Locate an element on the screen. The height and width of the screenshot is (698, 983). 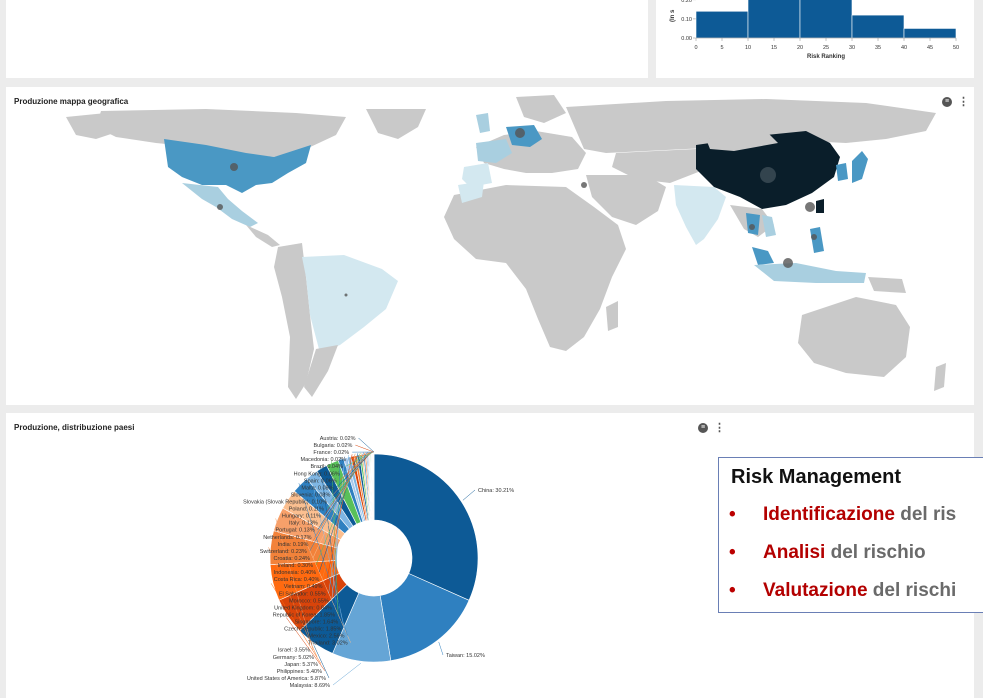
histogram-x-tick-label: 30 is located at coordinates (852, 48).